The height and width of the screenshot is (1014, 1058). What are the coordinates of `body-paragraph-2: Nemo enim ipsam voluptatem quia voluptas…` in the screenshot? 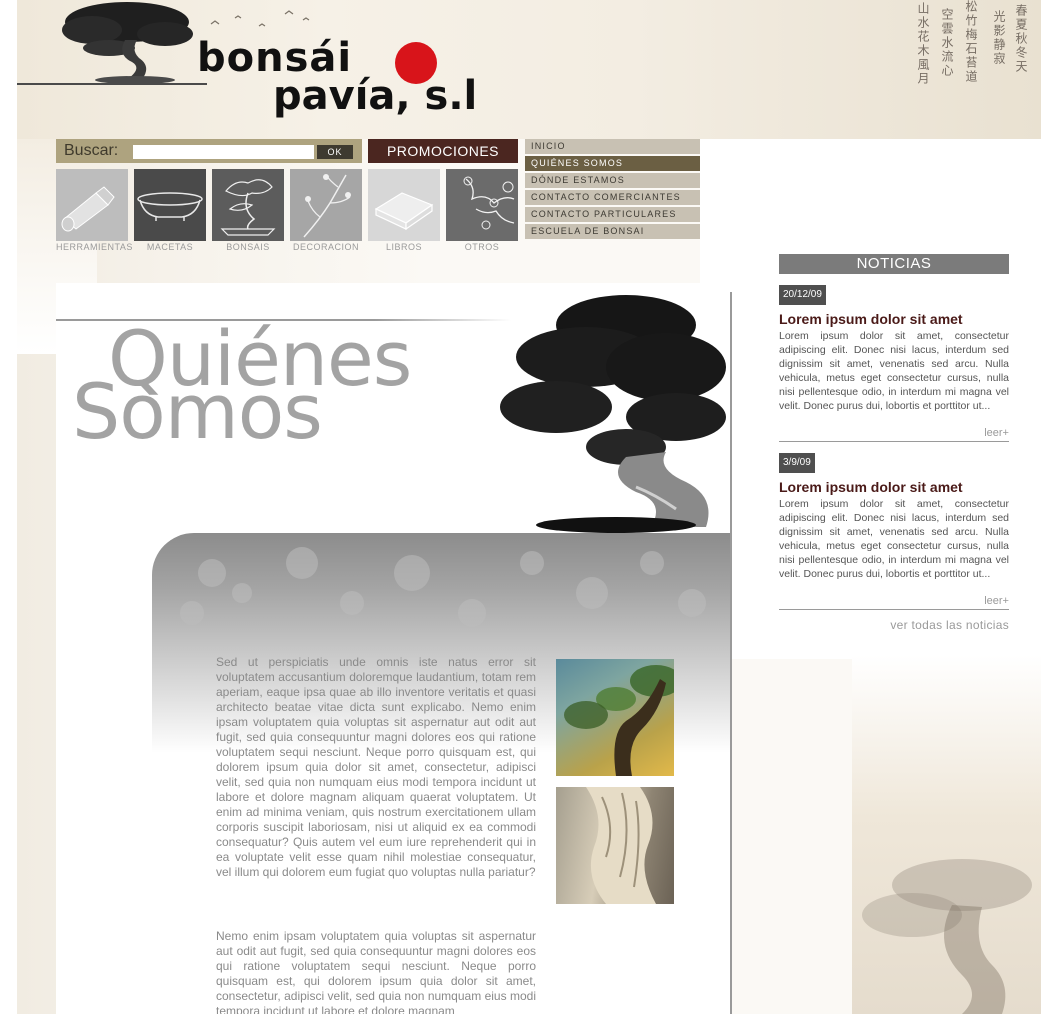 It's located at (376, 971).